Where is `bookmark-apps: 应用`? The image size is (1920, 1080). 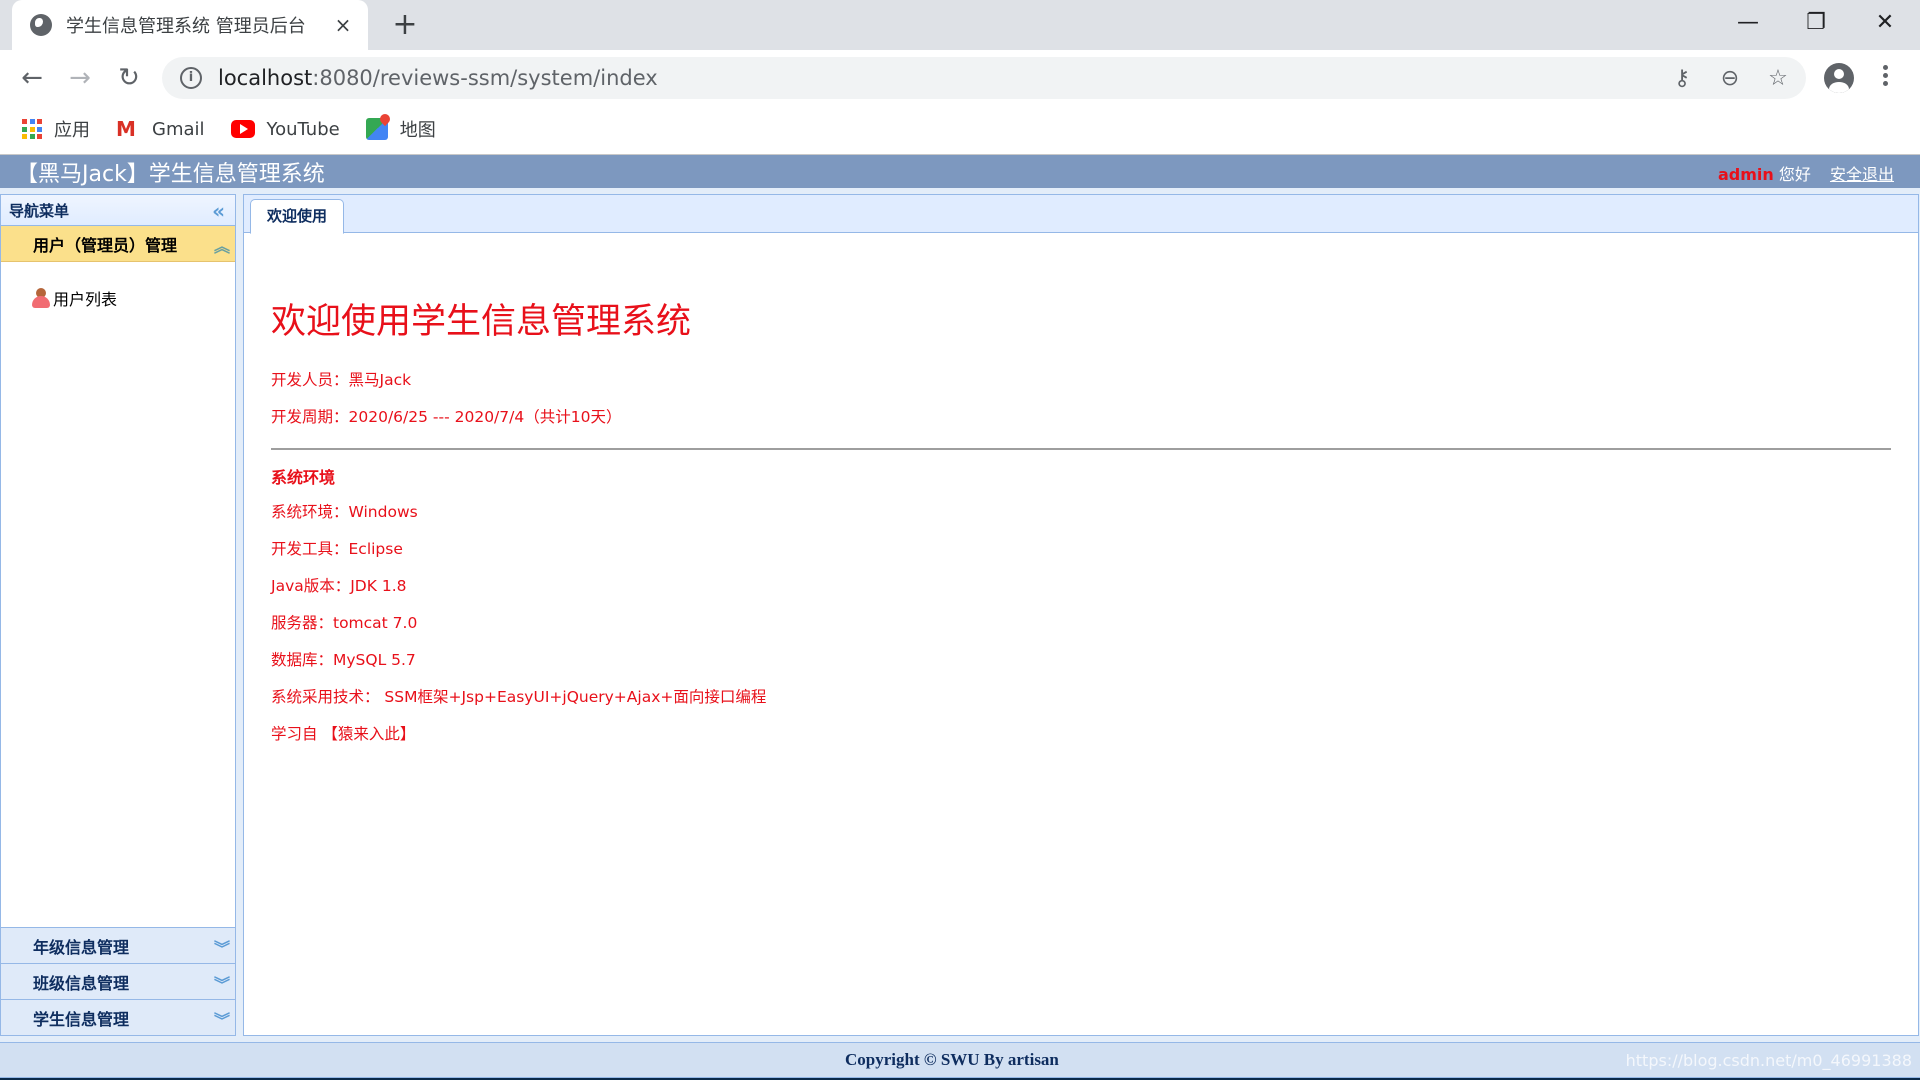
bookmark-apps: 应用 is located at coordinates (56, 129).